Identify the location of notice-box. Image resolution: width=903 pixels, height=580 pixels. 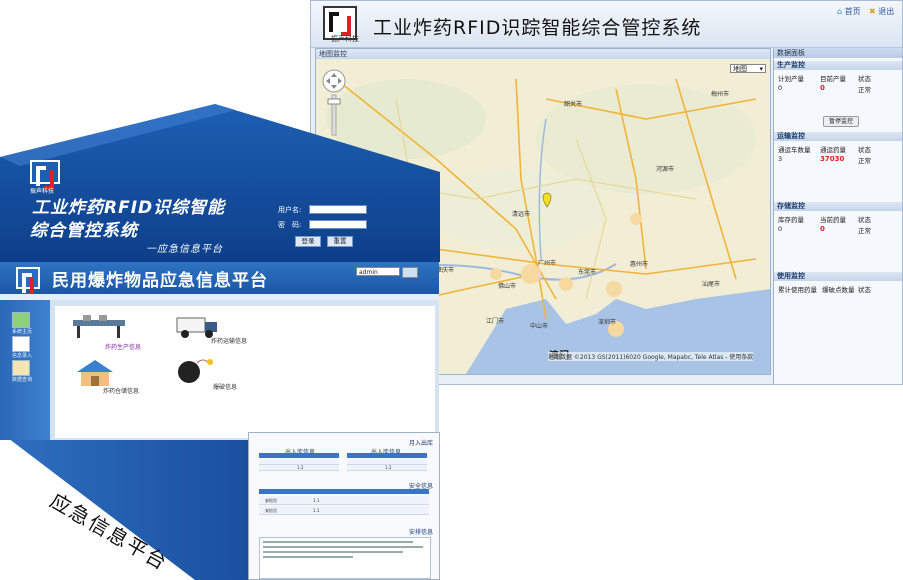
(345, 558).